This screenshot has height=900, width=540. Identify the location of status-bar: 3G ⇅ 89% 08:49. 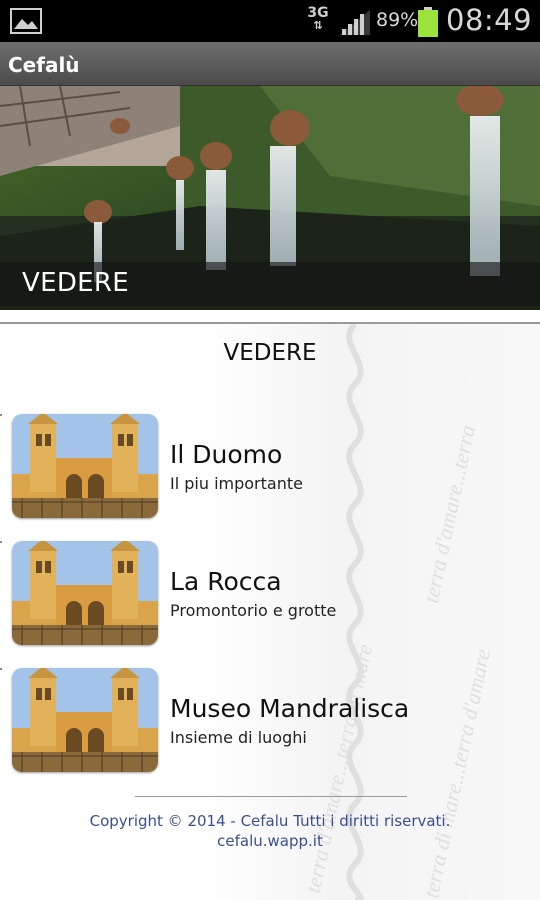
(270, 21).